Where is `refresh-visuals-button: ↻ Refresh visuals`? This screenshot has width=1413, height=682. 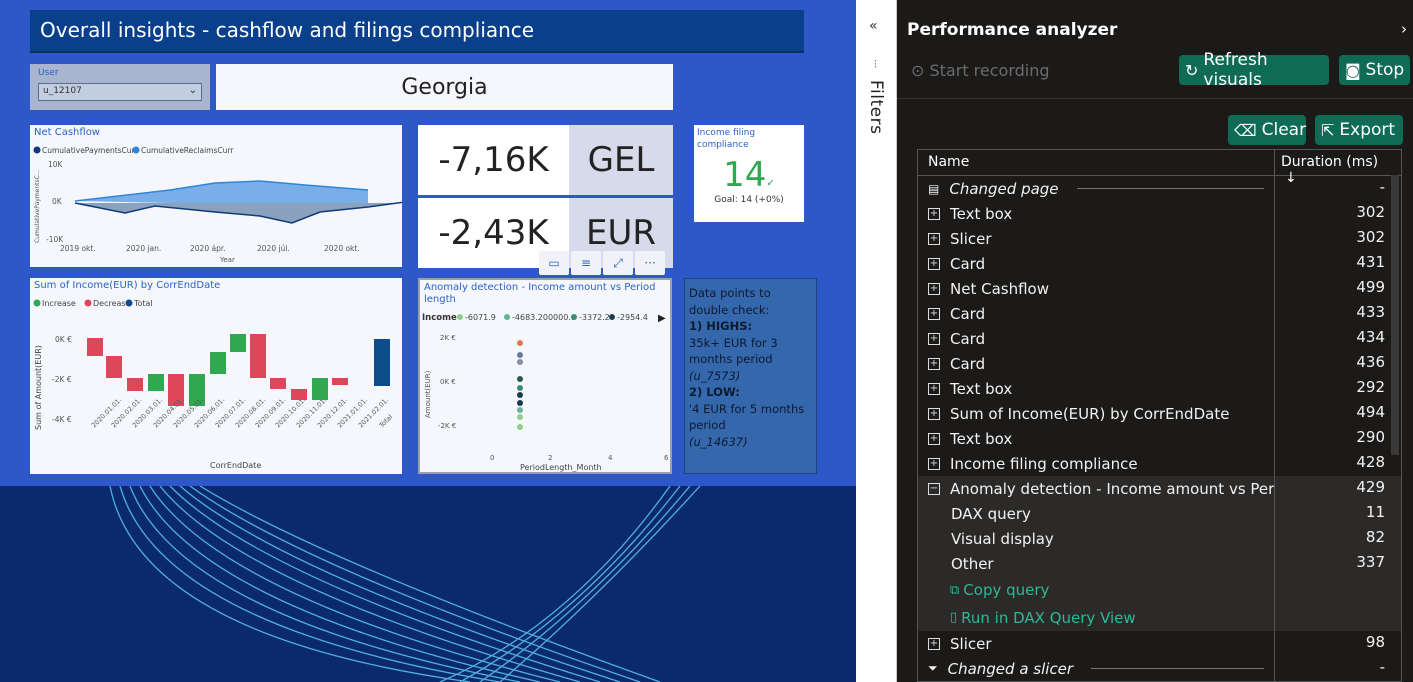
refresh-visuals-button: ↻ Refresh visuals is located at coordinates (1254, 70).